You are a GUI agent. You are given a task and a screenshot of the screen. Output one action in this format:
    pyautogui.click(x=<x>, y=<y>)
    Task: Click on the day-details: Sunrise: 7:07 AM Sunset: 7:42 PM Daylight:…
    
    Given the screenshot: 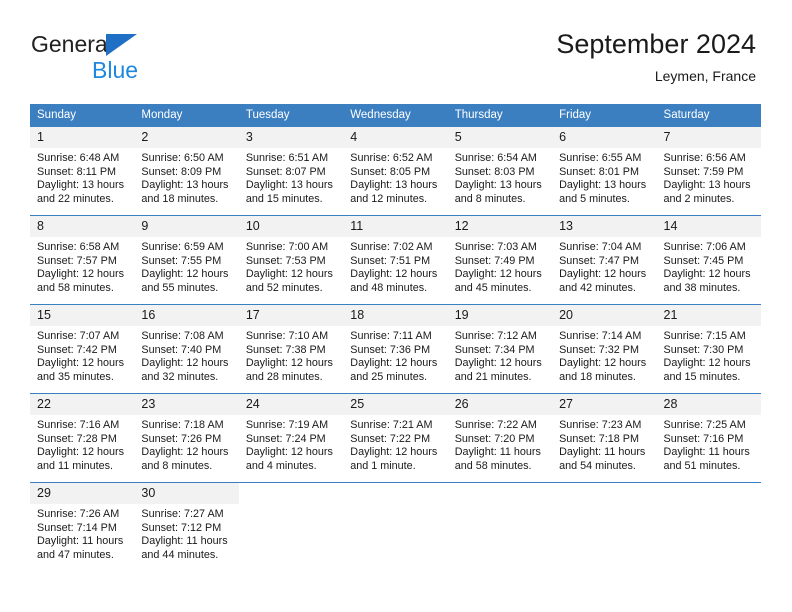 What is the action you would take?
    pyautogui.click(x=82, y=355)
    